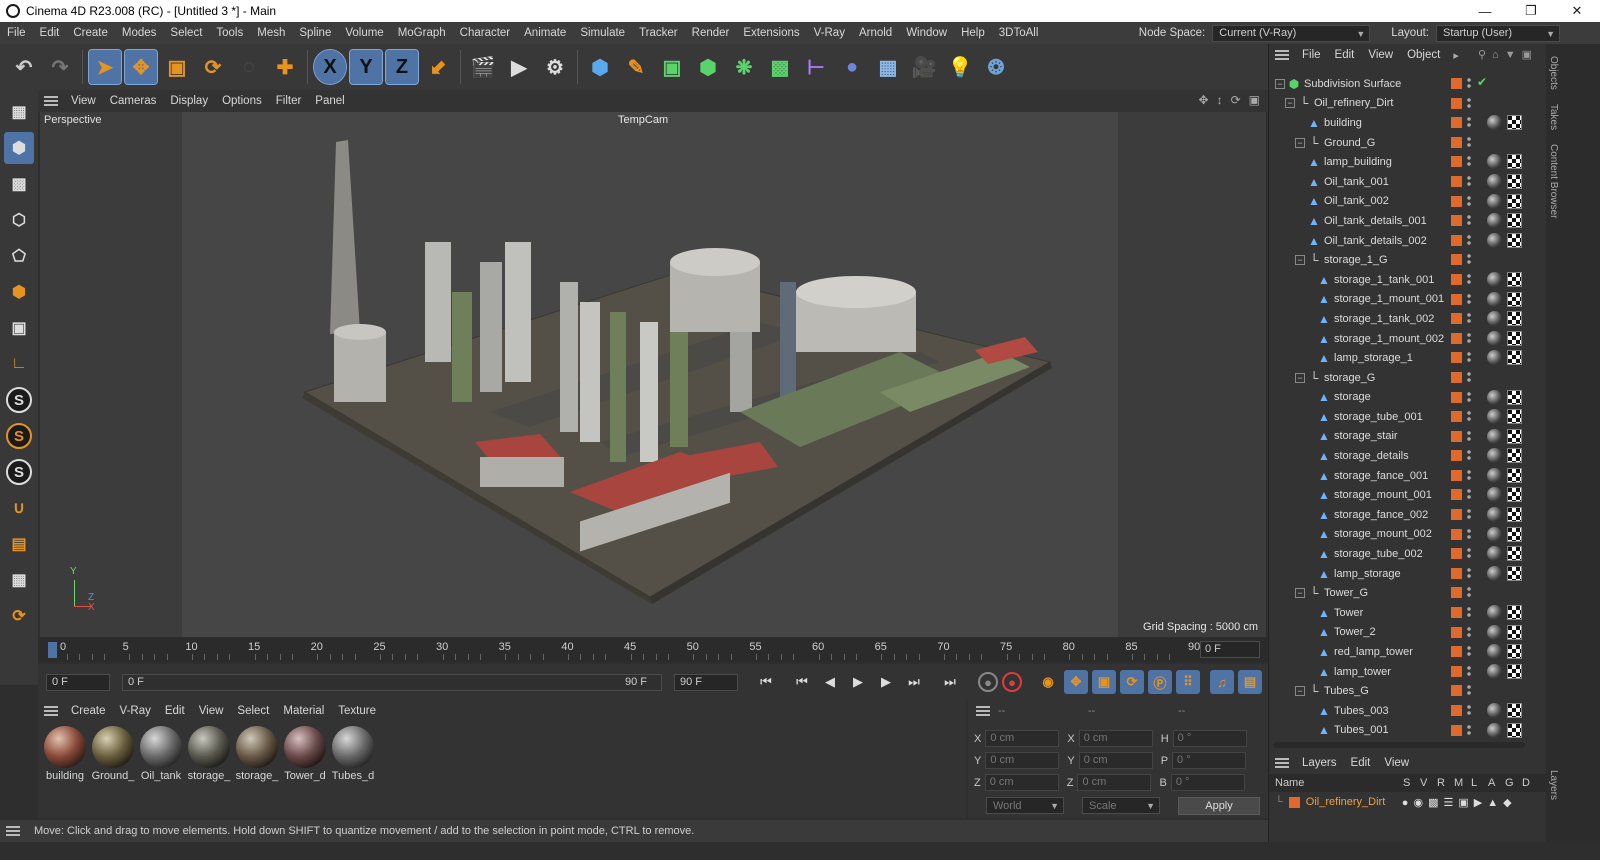 This screenshot has width=1600, height=860. What do you see at coordinates (1132, 682) in the screenshot?
I see `rotation-key-icon: ⟳` at bounding box center [1132, 682].